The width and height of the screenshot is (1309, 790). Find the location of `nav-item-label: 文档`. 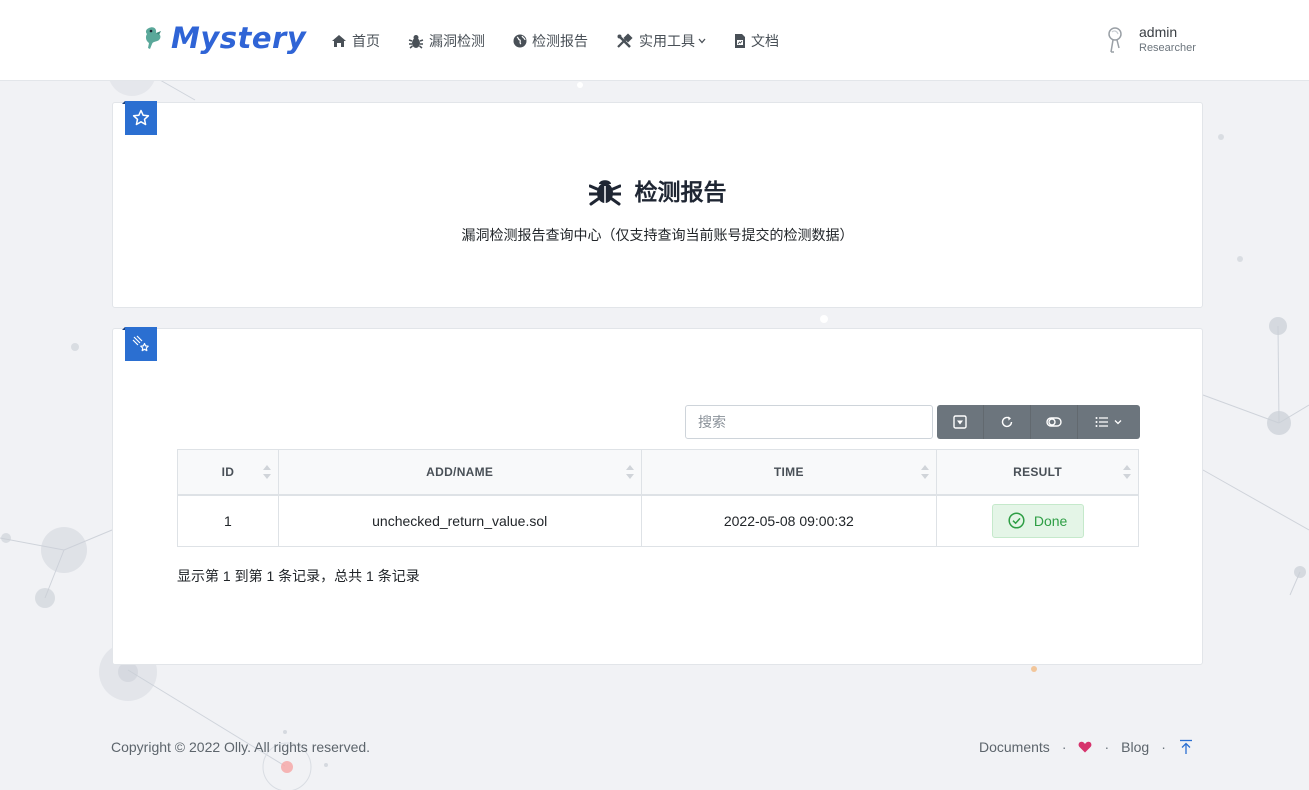

nav-item-label: 文档 is located at coordinates (765, 41).